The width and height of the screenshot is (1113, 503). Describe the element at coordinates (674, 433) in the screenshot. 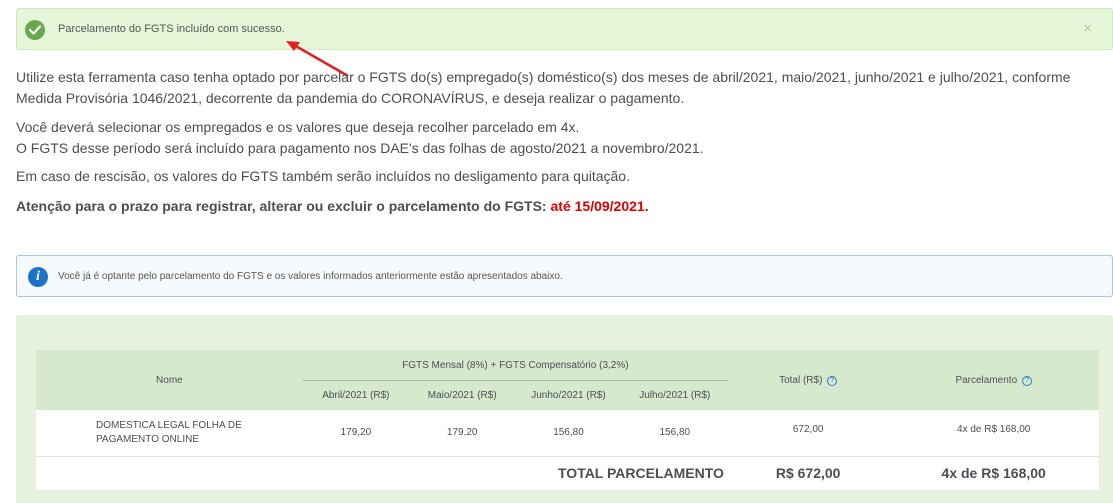

I see `value-july: 156,80` at that location.